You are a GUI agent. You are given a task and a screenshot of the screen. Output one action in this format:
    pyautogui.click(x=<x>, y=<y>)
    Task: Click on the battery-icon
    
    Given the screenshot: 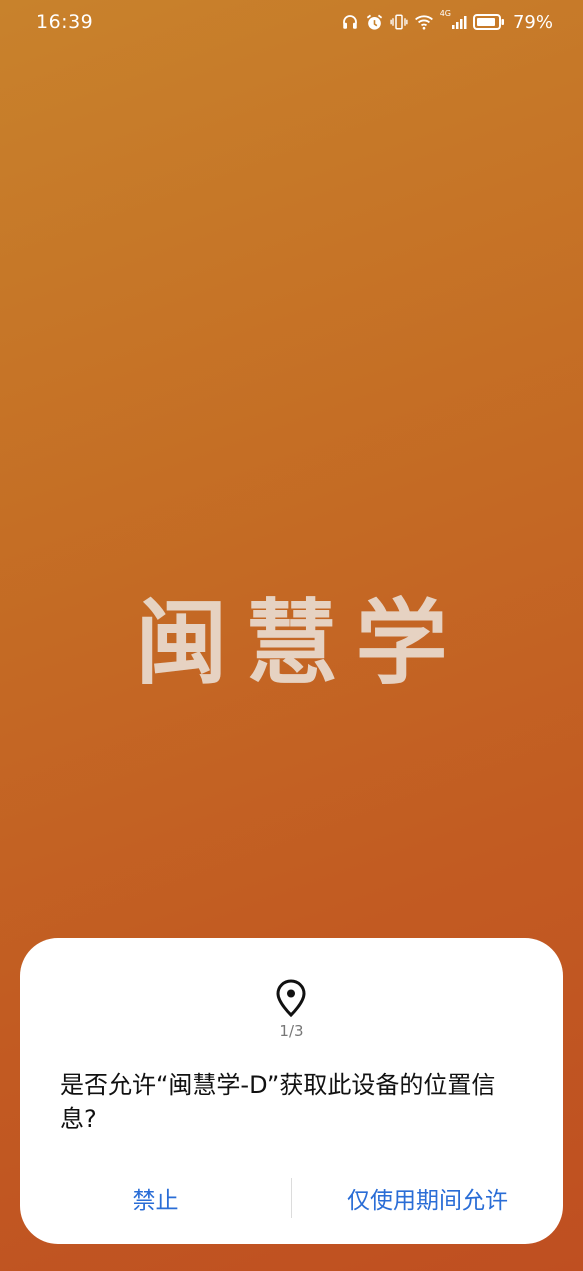 What is the action you would take?
    pyautogui.click(x=488, y=22)
    